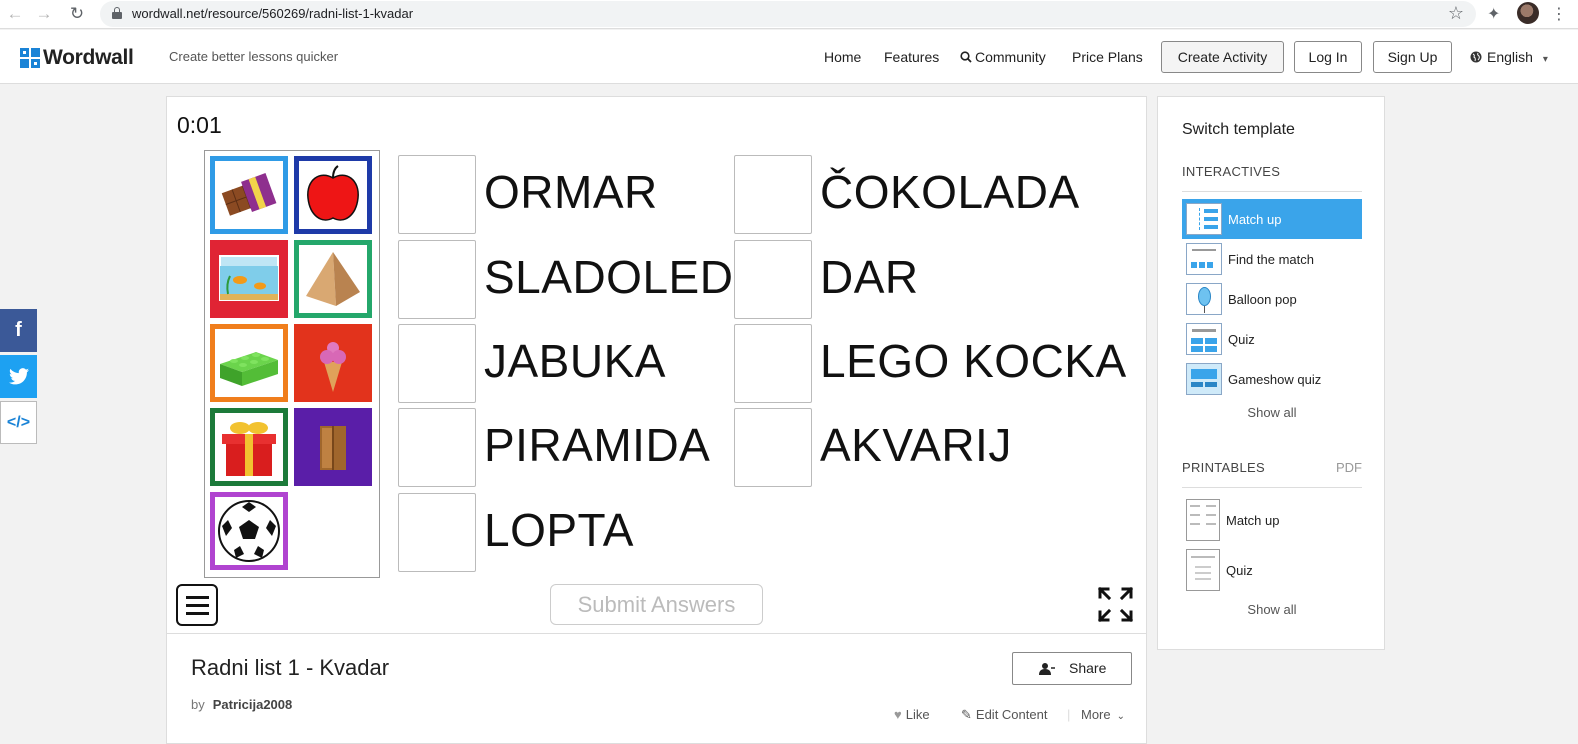 The image size is (1578, 744). Describe the element at coordinates (609, 277) in the screenshot. I see `word-sladoled: SLADOLED` at that location.